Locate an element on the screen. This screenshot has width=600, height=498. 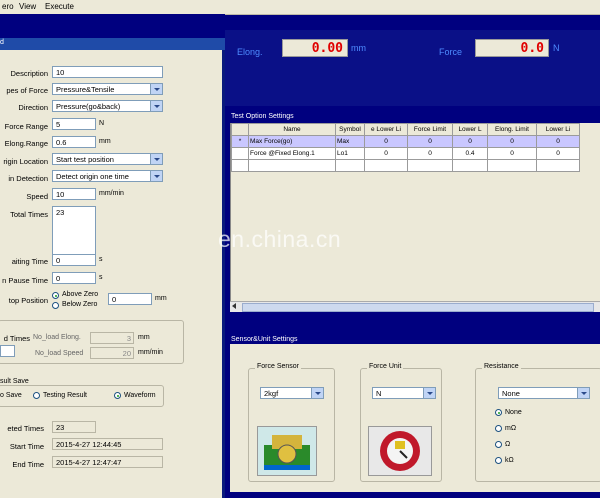
resistance-none-radio is located at coordinates (498, 412).